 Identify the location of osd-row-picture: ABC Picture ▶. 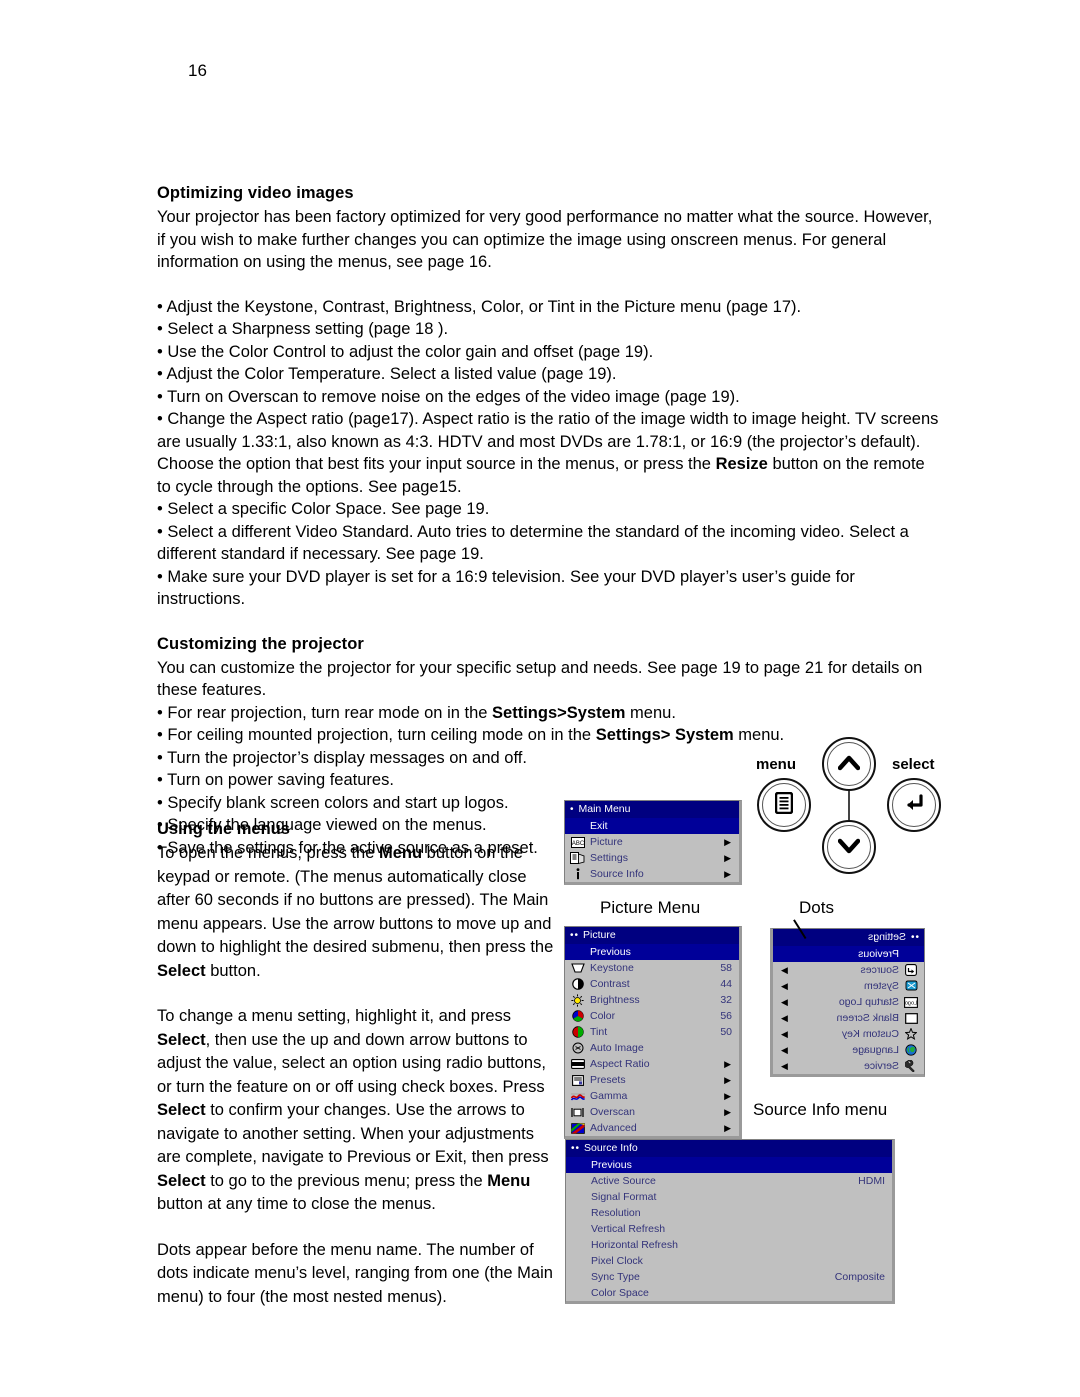
(652, 842).